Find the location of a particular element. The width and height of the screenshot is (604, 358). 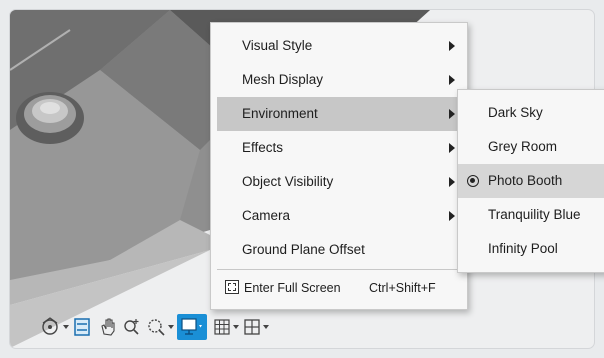

grid-button is located at coordinates (222, 327).